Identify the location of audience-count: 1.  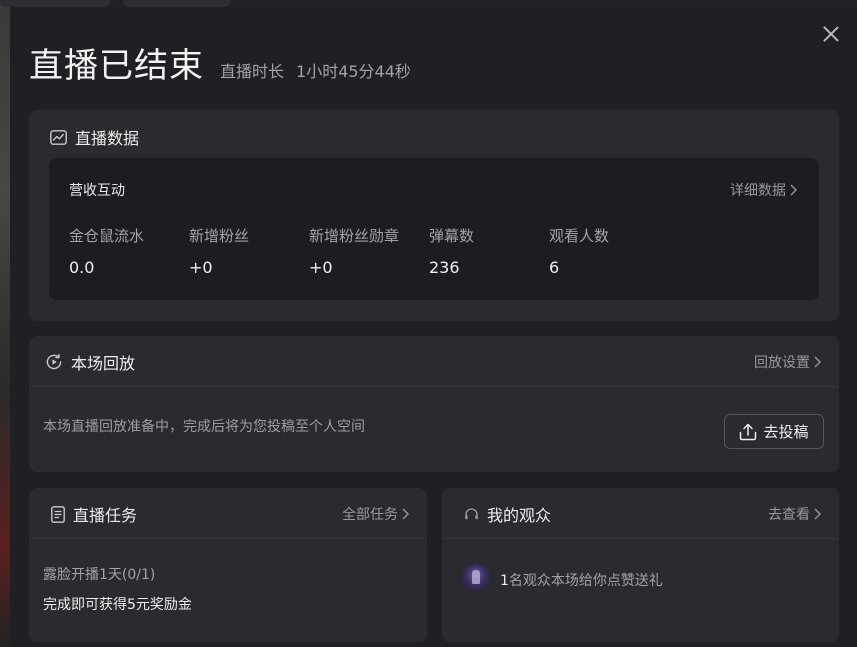
(504, 581).